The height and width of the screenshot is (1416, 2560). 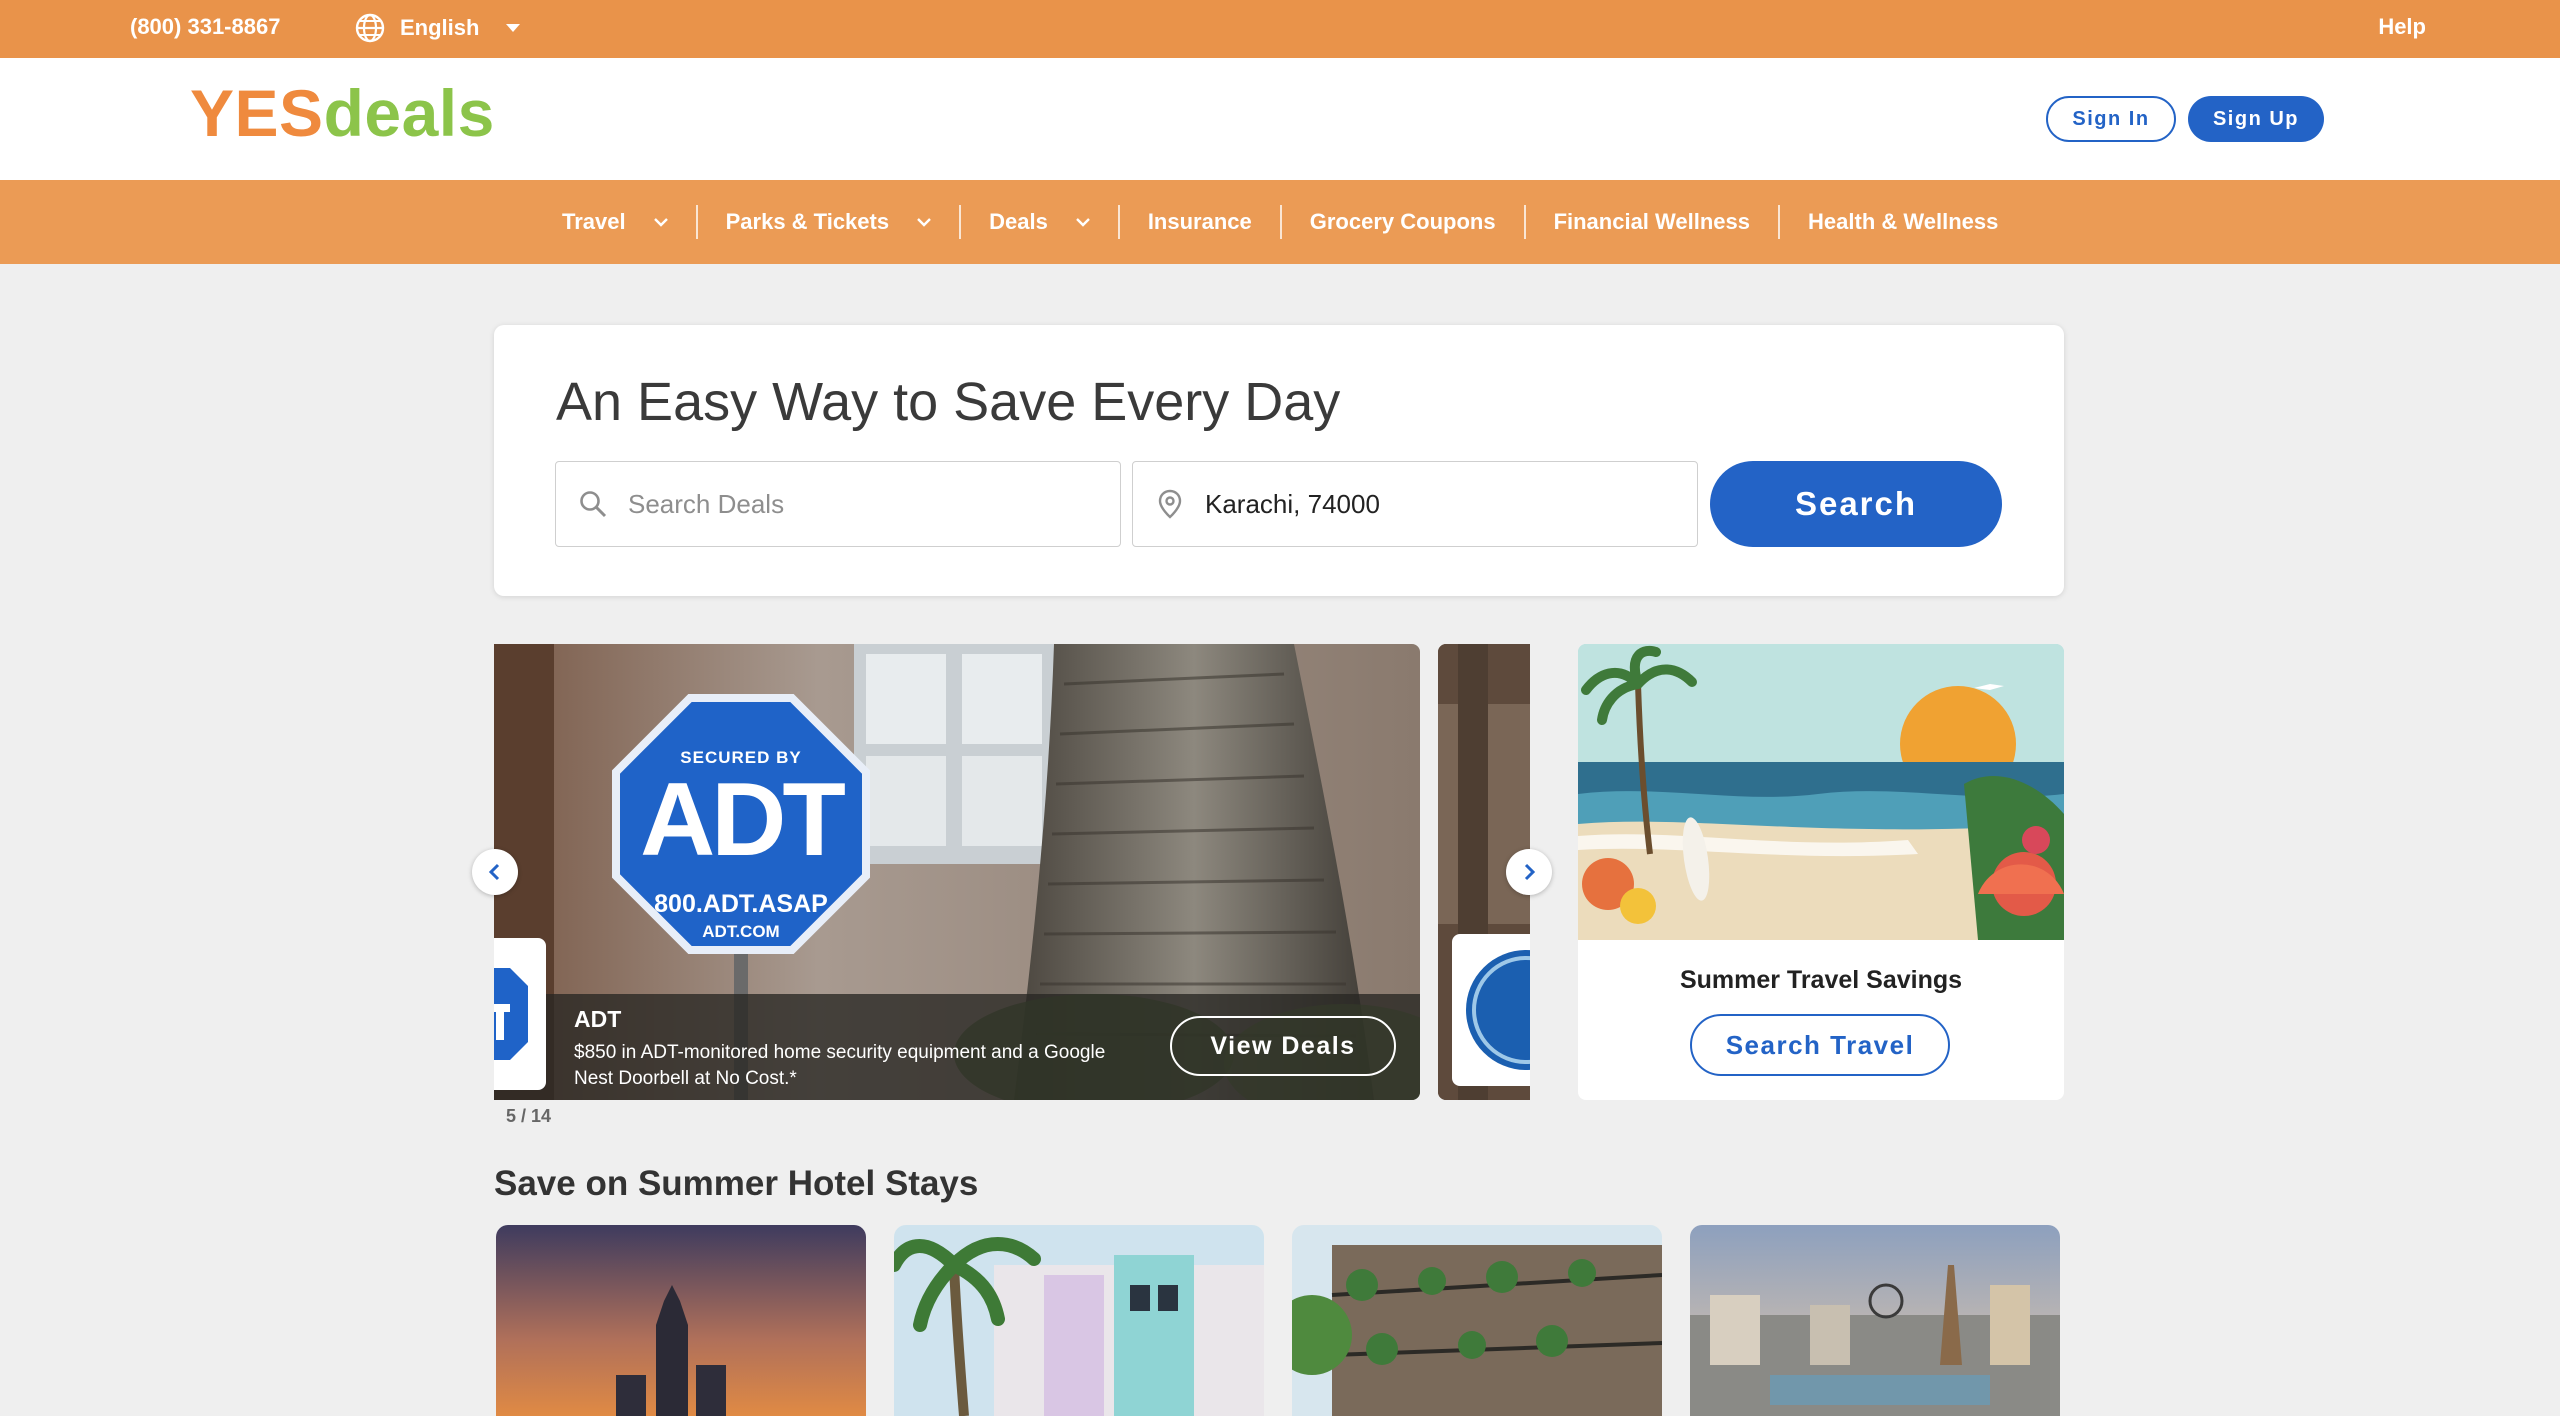 I want to click on nav-item-financial-wellness: Financial Wellness, so click(x=1653, y=222).